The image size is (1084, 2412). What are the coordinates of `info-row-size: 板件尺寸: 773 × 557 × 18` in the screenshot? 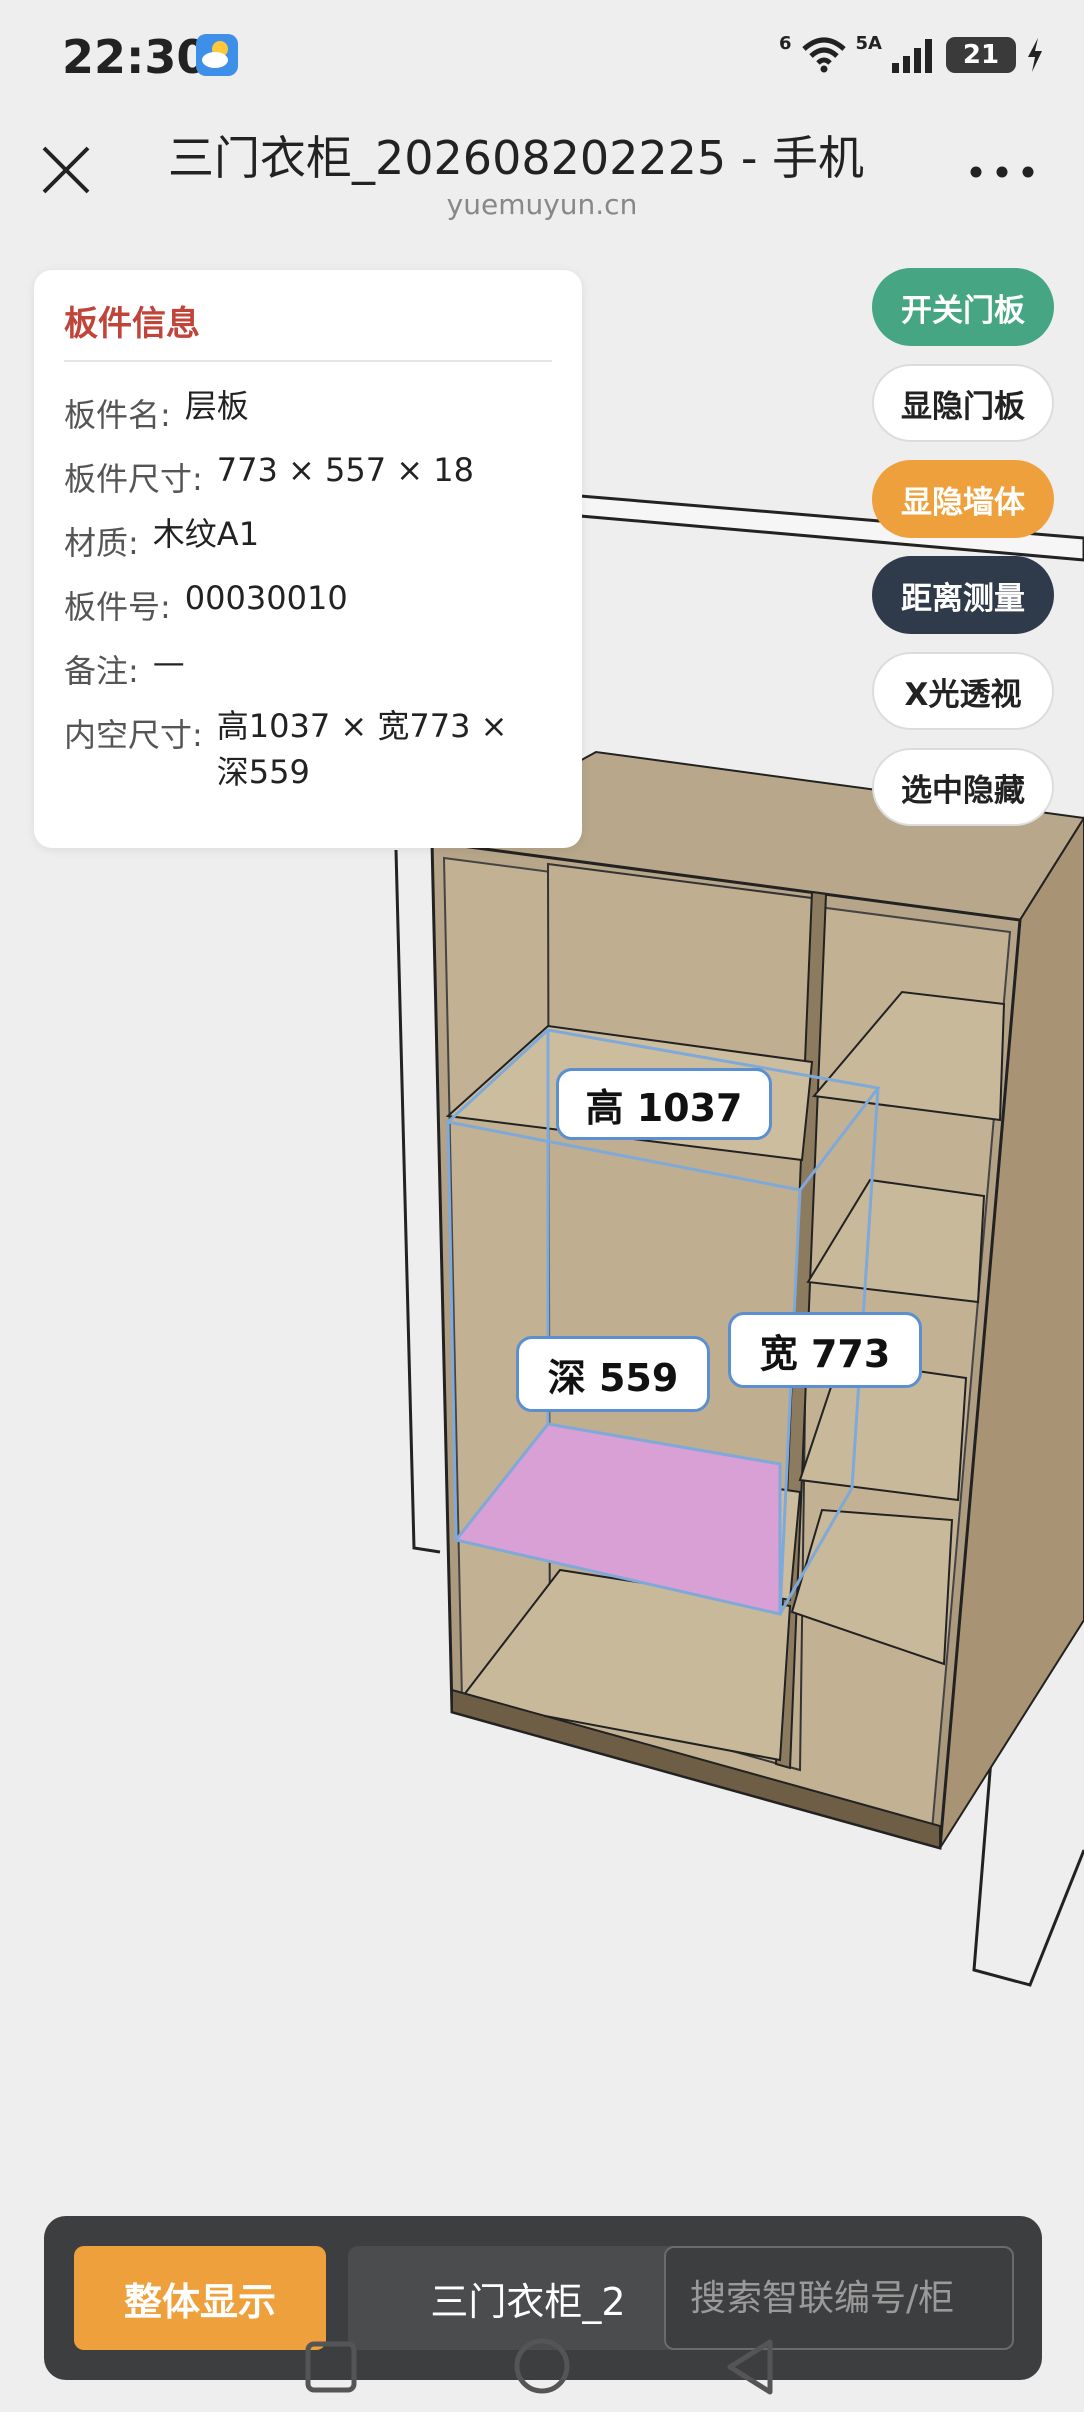 It's located at (269, 474).